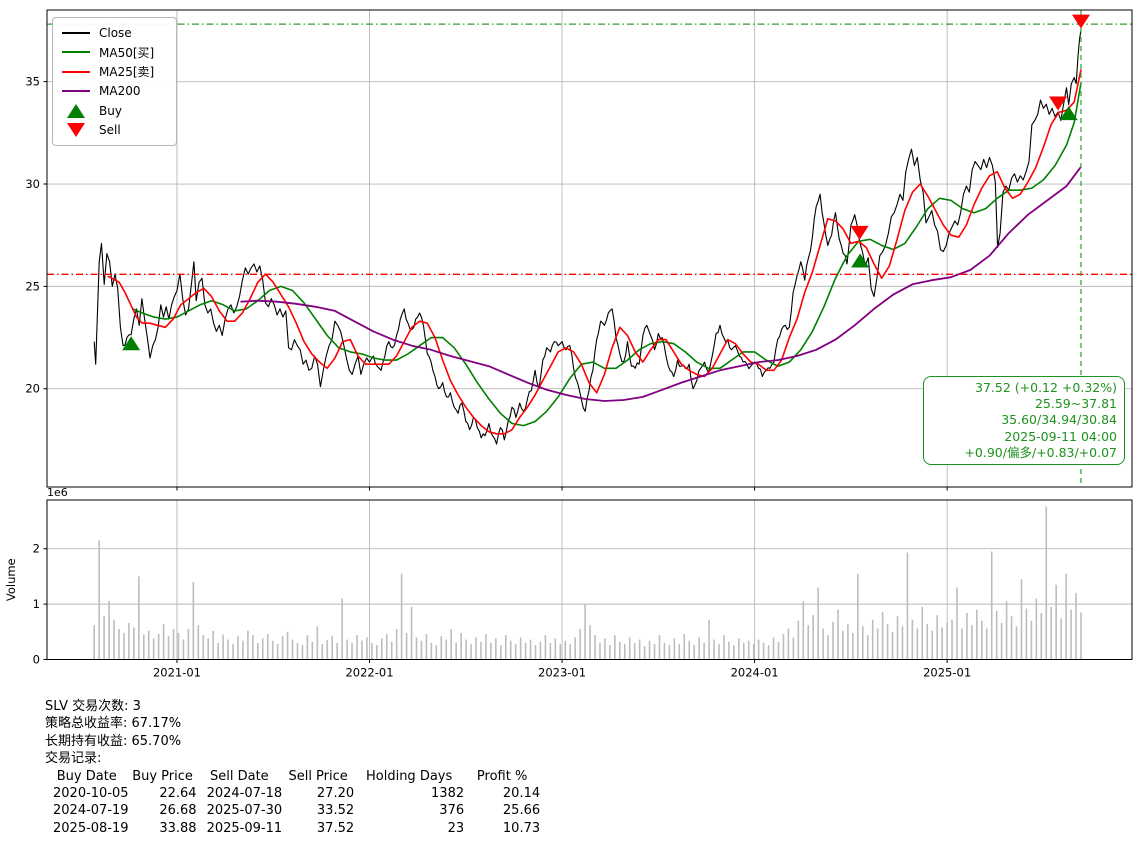  What do you see at coordinates (115, 92) in the screenshot?
I see `legend-entry-ma200: MA200` at bounding box center [115, 92].